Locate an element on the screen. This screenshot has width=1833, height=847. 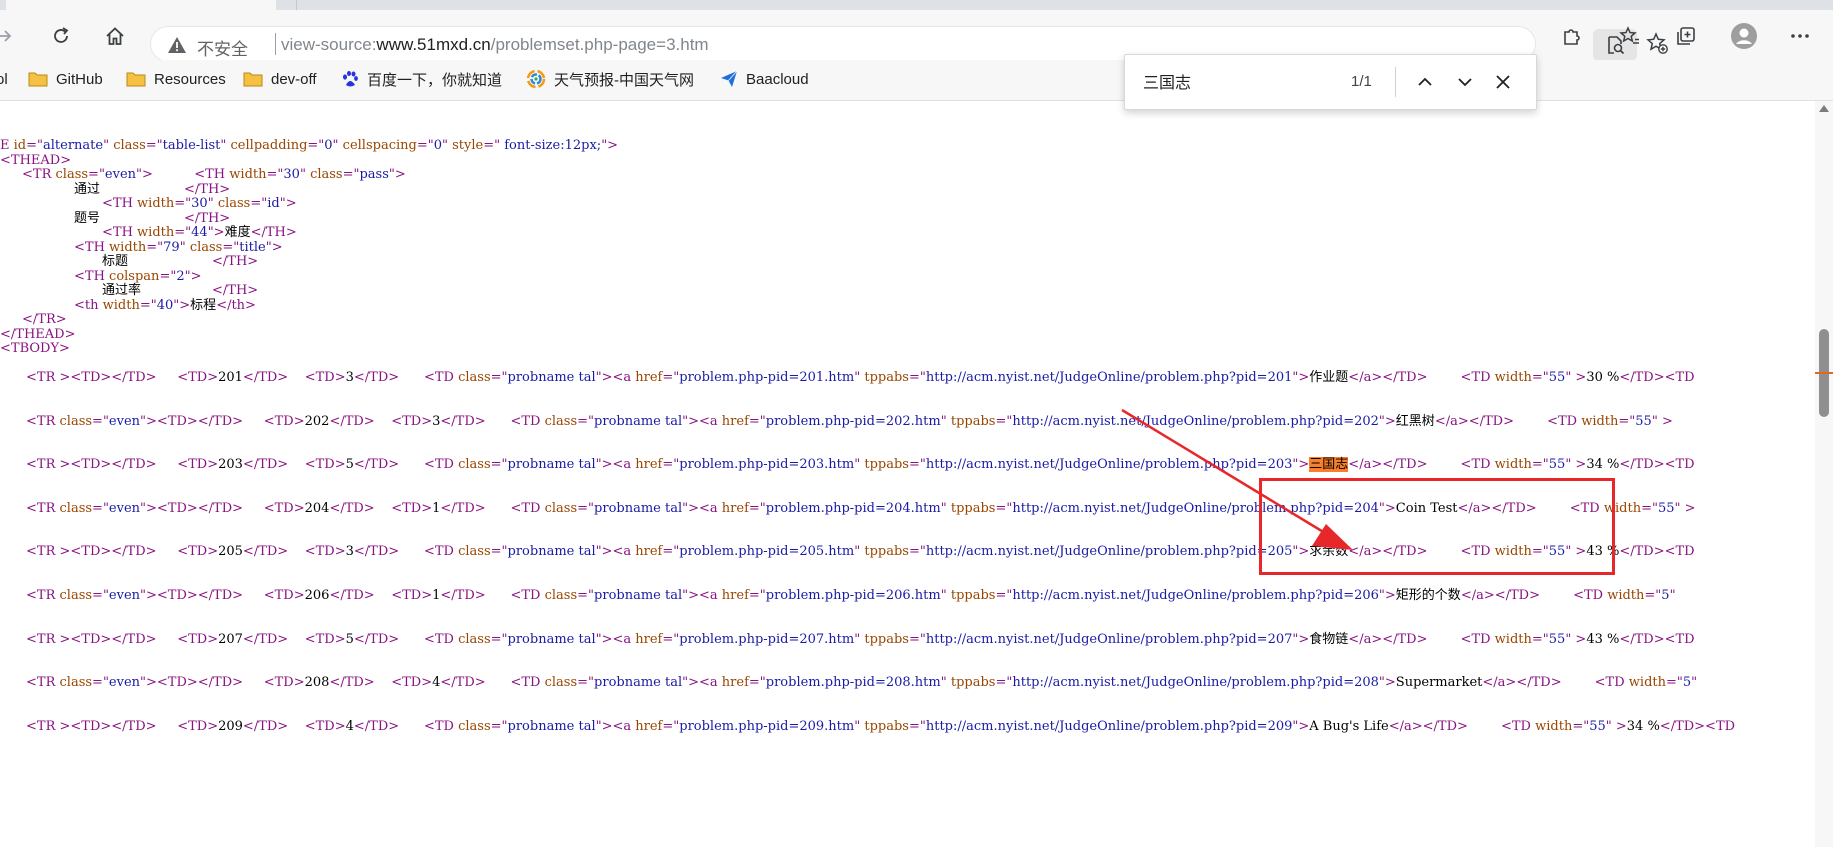
find-close-button is located at coordinates (1503, 82).